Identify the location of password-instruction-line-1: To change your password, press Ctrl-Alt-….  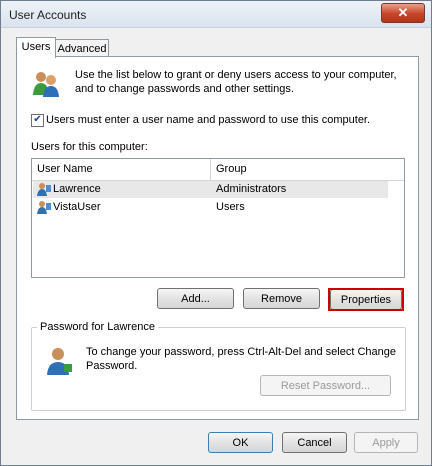
(241, 352).